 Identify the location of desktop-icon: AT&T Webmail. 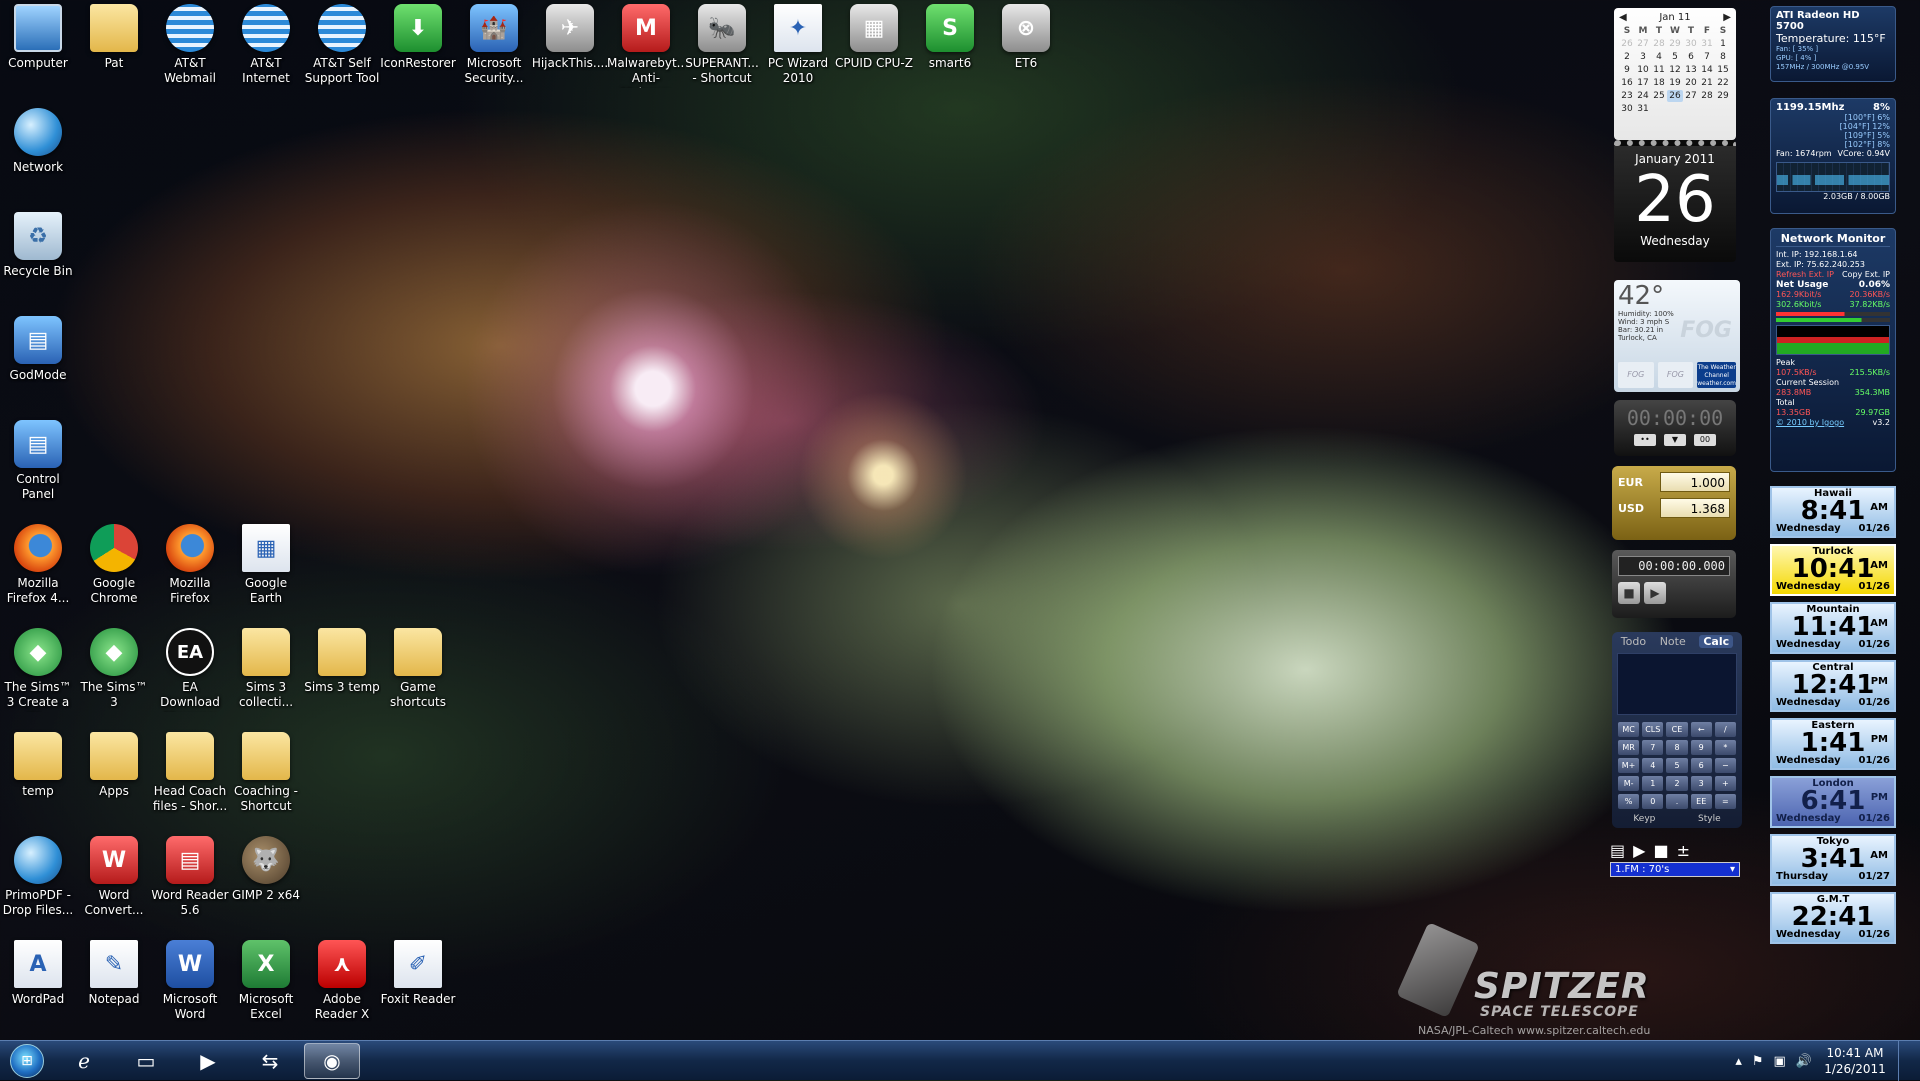
(190, 50).